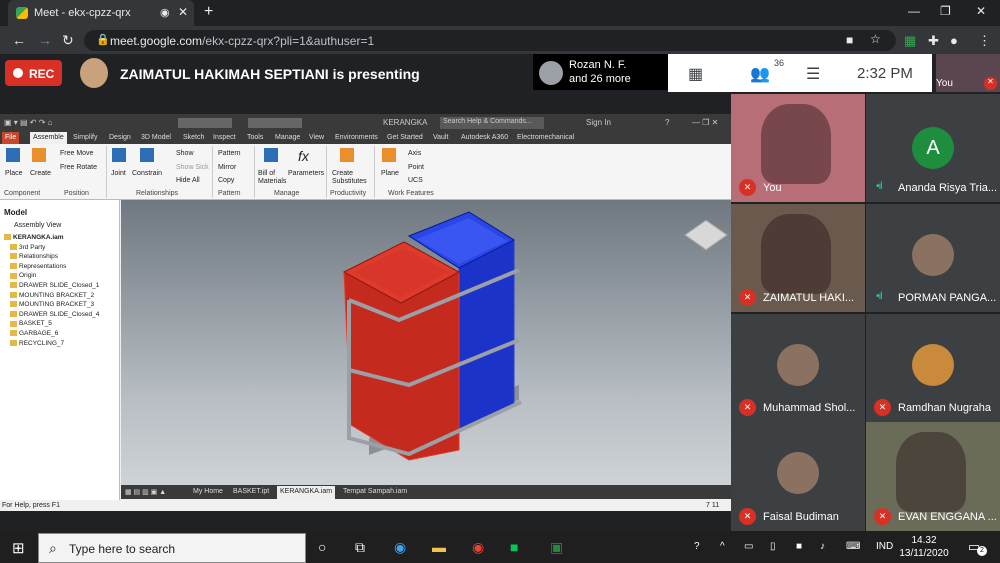 This screenshot has width=1000, height=563. I want to click on cortana-icon: ○, so click(322, 547).